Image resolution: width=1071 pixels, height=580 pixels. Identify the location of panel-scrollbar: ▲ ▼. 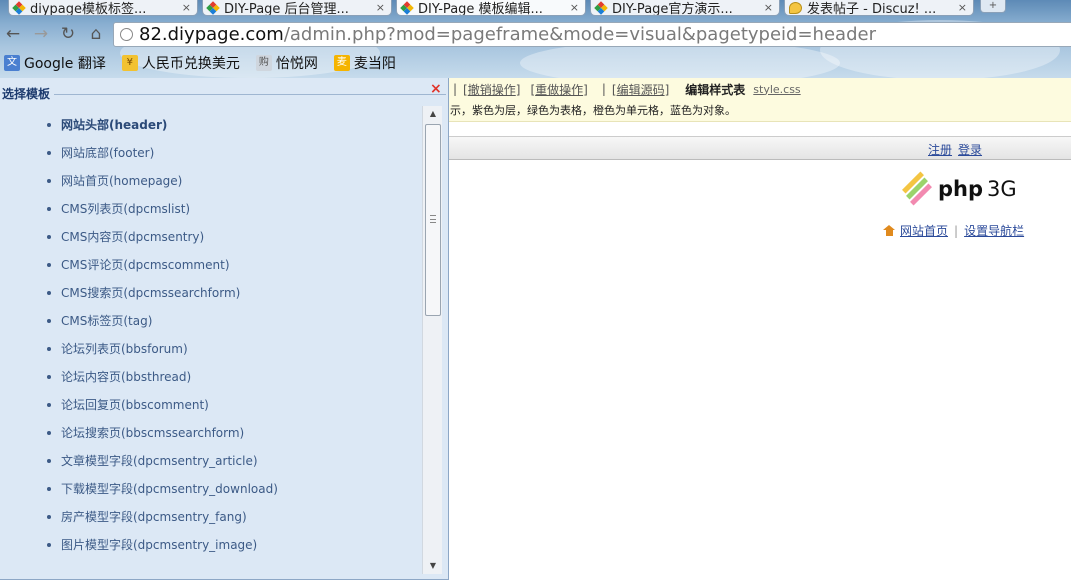
(432, 340).